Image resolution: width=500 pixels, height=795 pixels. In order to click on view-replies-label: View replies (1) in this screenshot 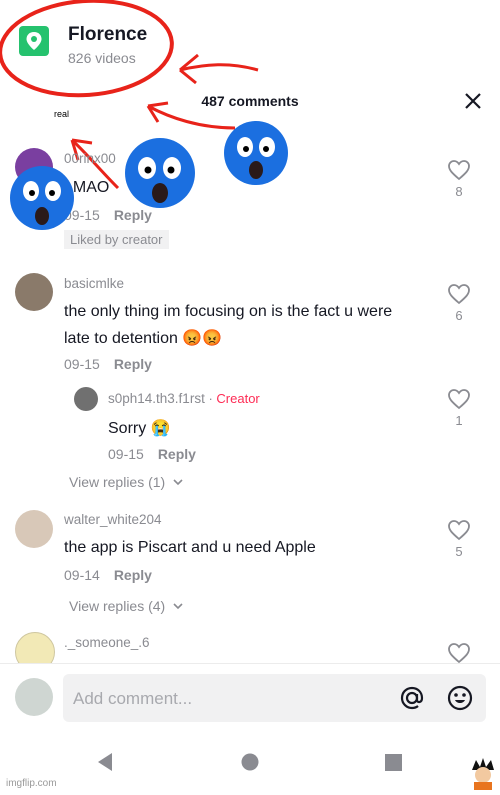, I will do `click(117, 482)`.